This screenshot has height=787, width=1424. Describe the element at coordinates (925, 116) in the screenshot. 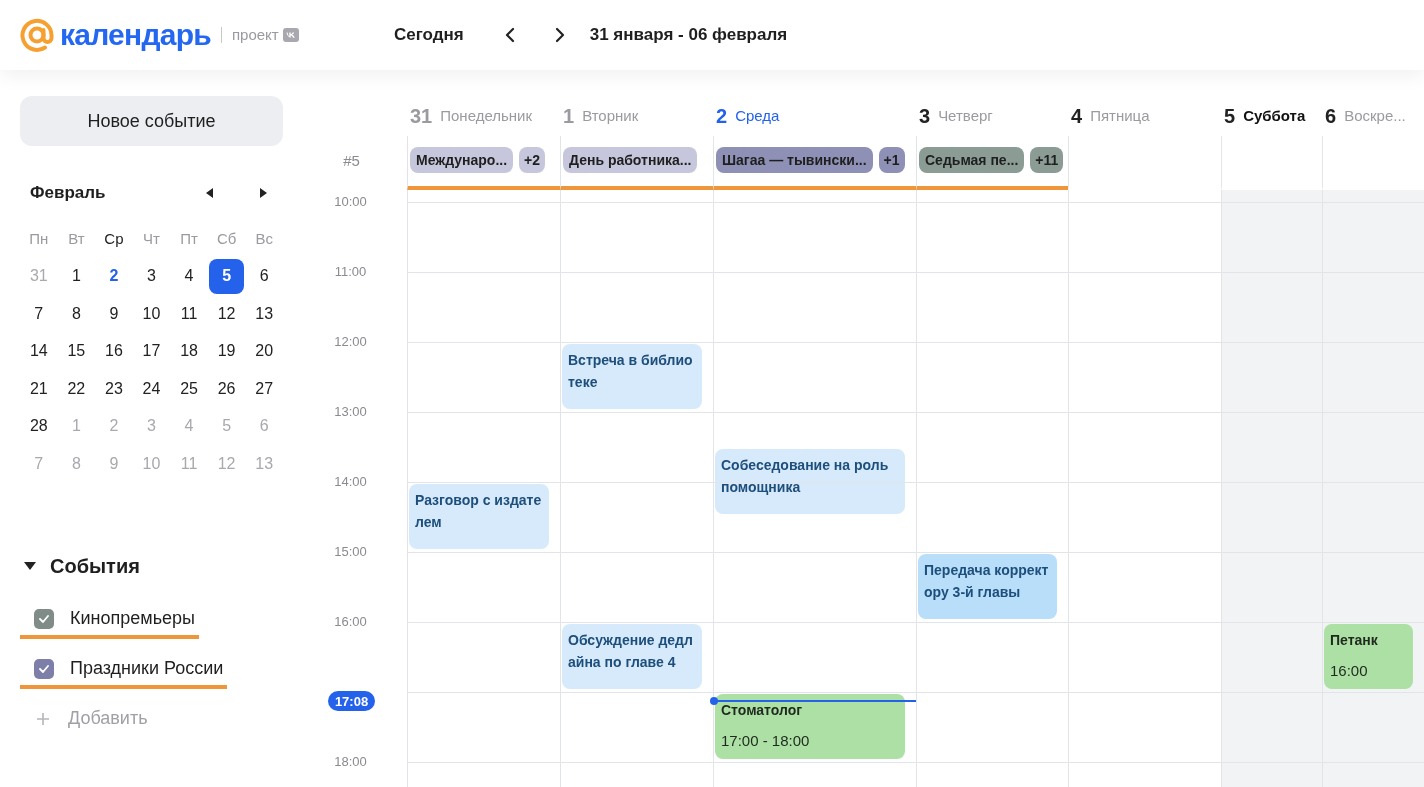

I see `day-number: 3` at that location.